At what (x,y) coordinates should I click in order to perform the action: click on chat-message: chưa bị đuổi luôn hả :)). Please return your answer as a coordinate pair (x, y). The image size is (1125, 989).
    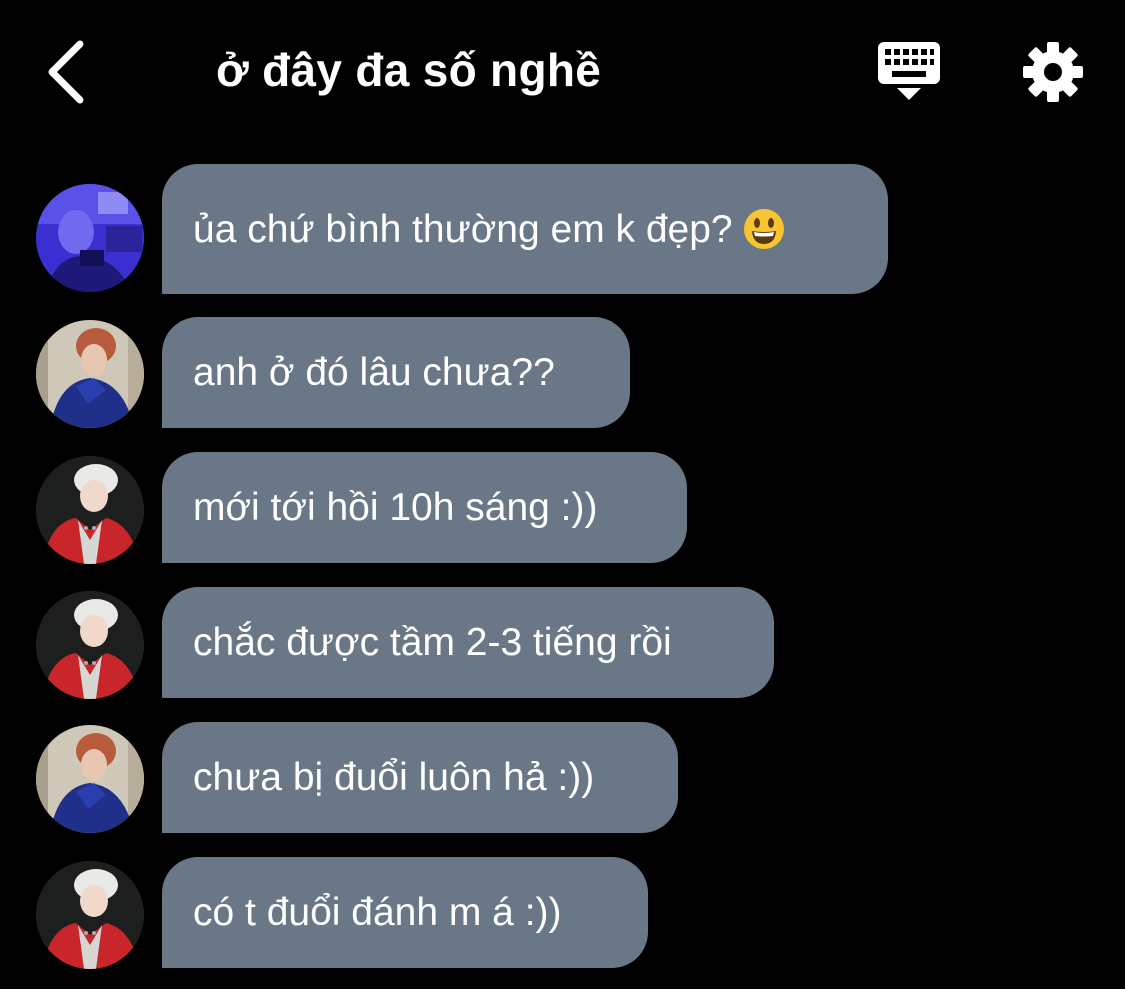
    Looking at the image, I should click on (562, 777).